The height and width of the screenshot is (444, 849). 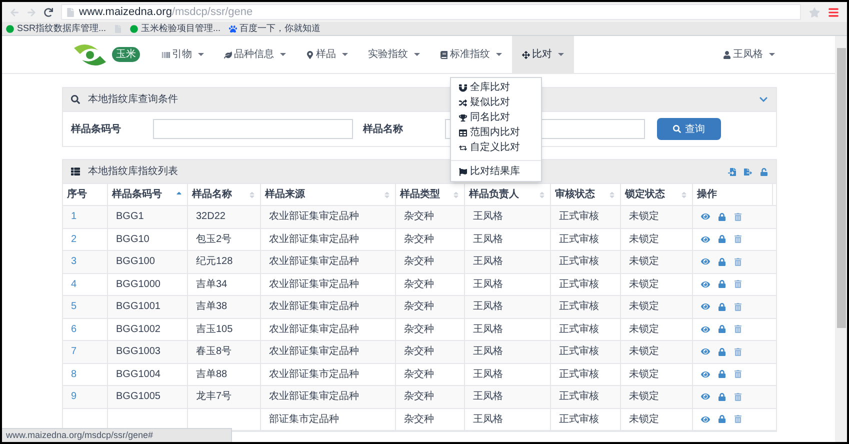 What do you see at coordinates (183, 55) in the screenshot?
I see `nav-menu: 引物` at bounding box center [183, 55].